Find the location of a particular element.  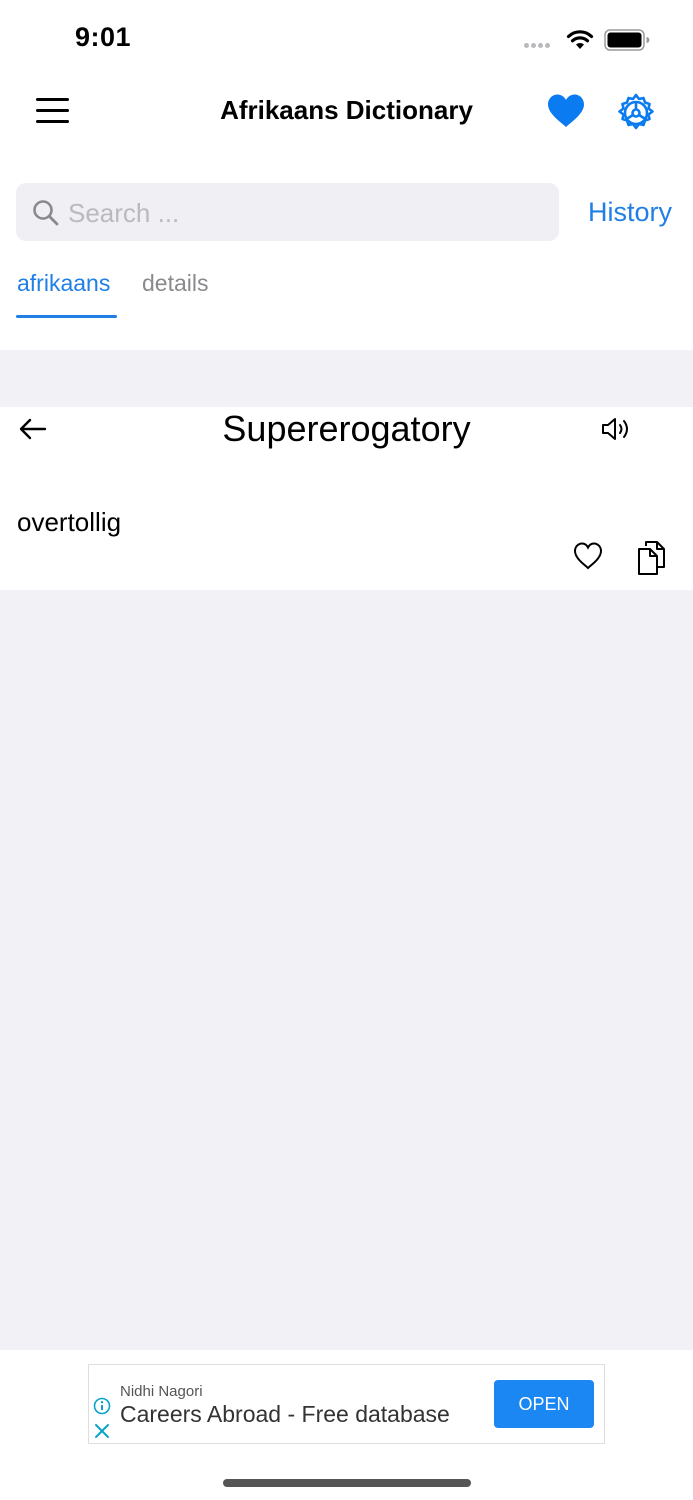

search-icon is located at coordinates (46, 213).